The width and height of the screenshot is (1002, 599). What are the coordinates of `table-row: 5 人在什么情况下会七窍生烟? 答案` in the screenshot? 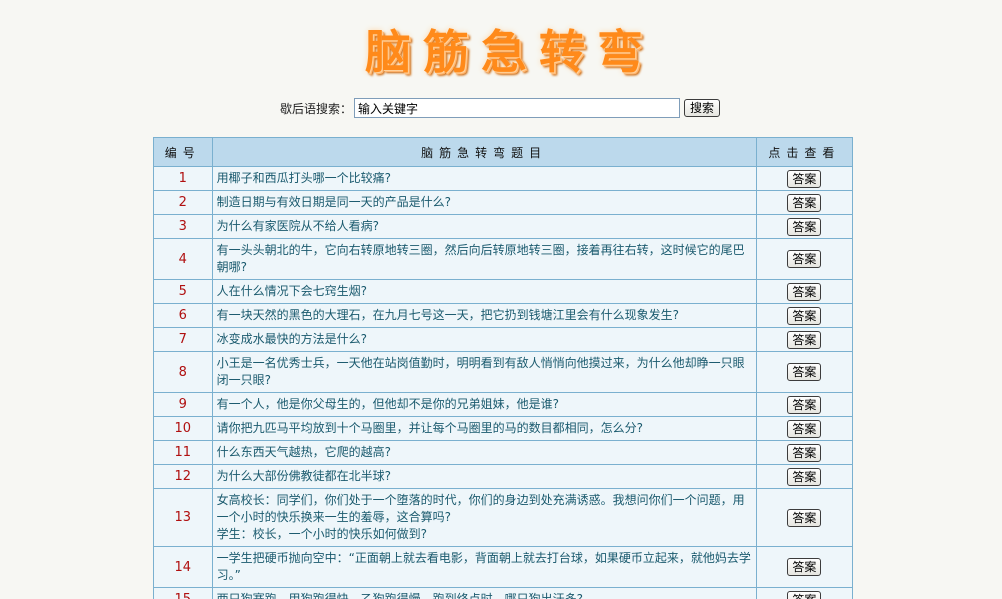 It's located at (503, 291).